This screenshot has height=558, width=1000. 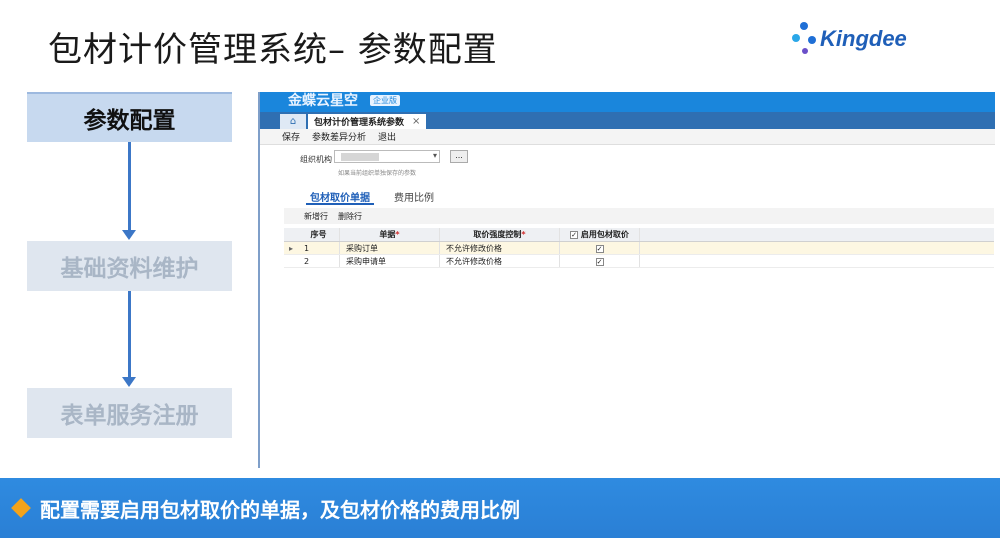 I want to click on org-hint: 如果当前组织单独保存的参数, so click(x=377, y=173).